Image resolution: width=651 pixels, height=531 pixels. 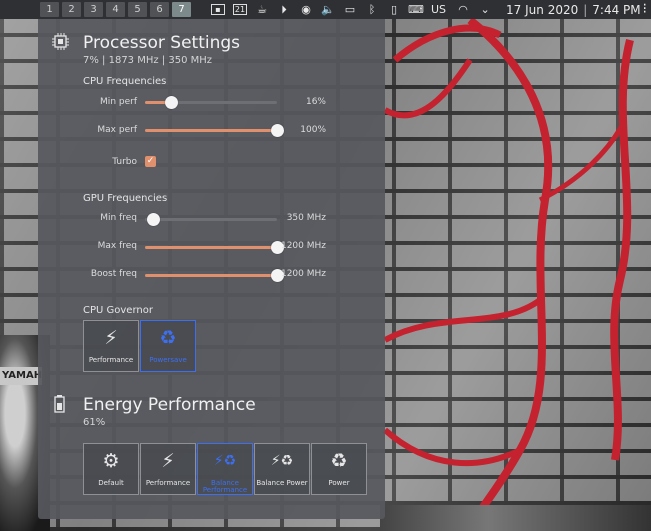 I want to click on default-mode-button: ⚙ Default, so click(x=111, y=469).